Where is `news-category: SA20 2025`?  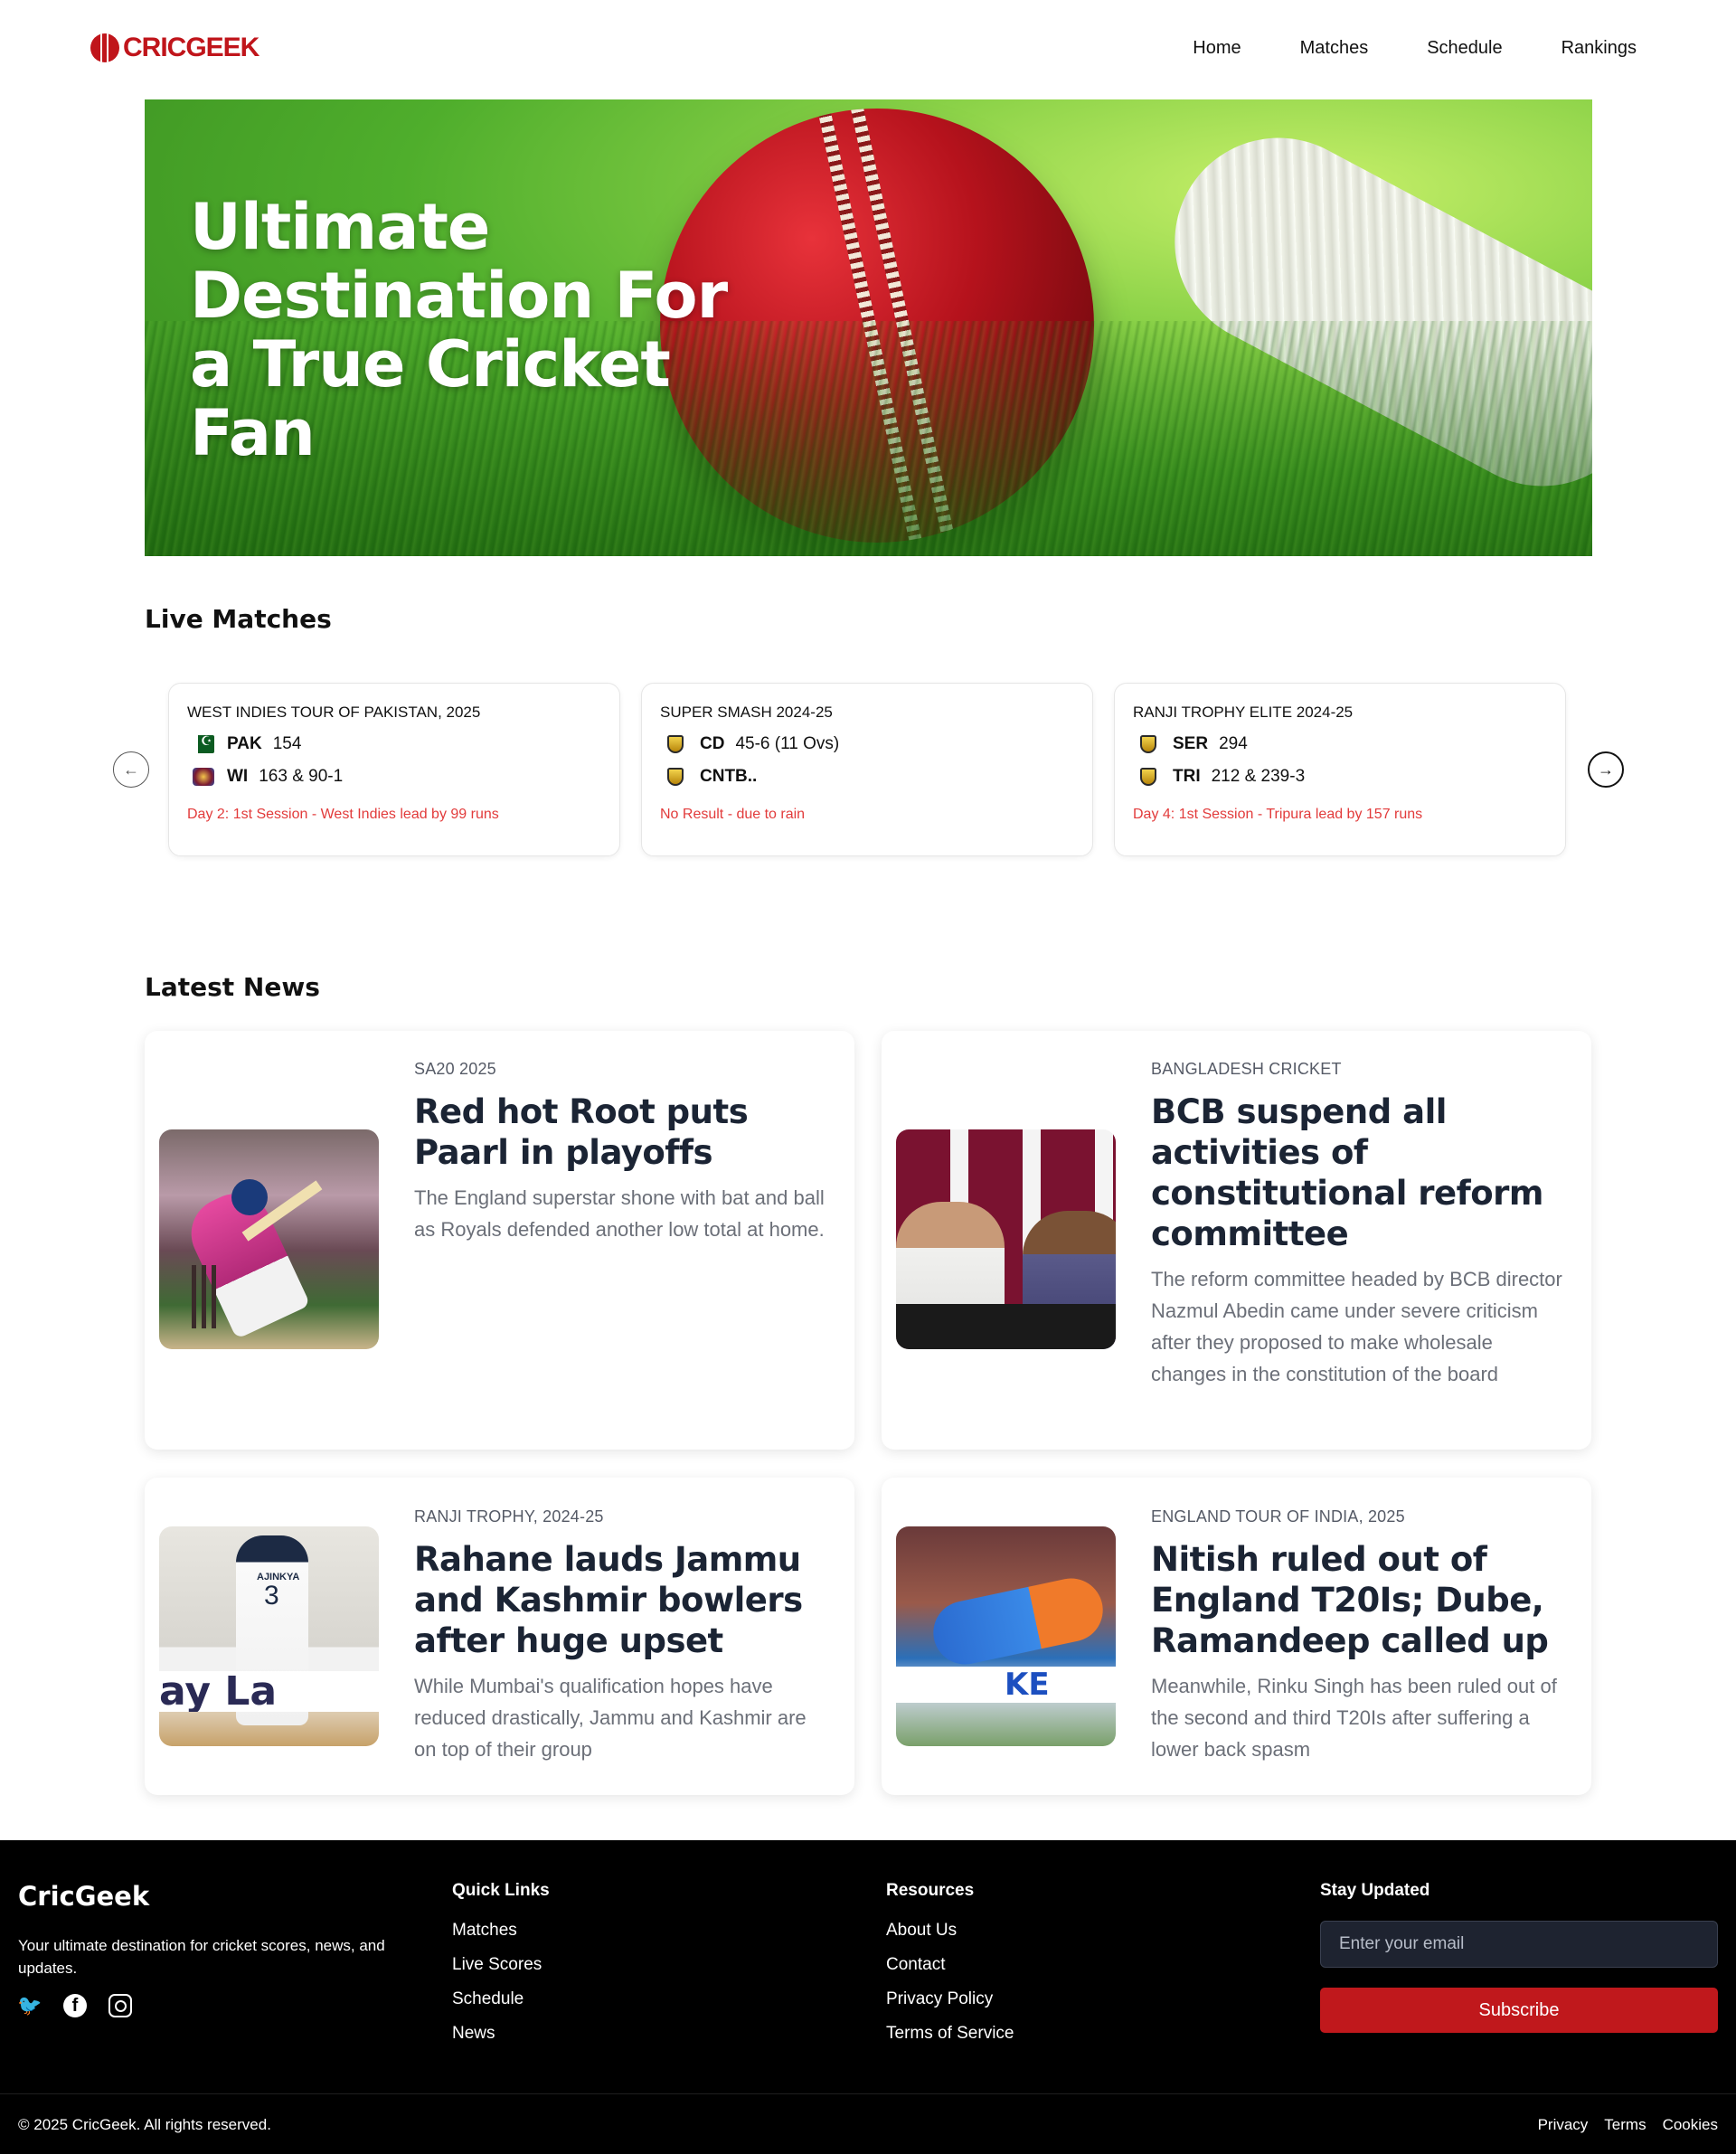
news-category: SA20 2025 is located at coordinates (455, 1069).